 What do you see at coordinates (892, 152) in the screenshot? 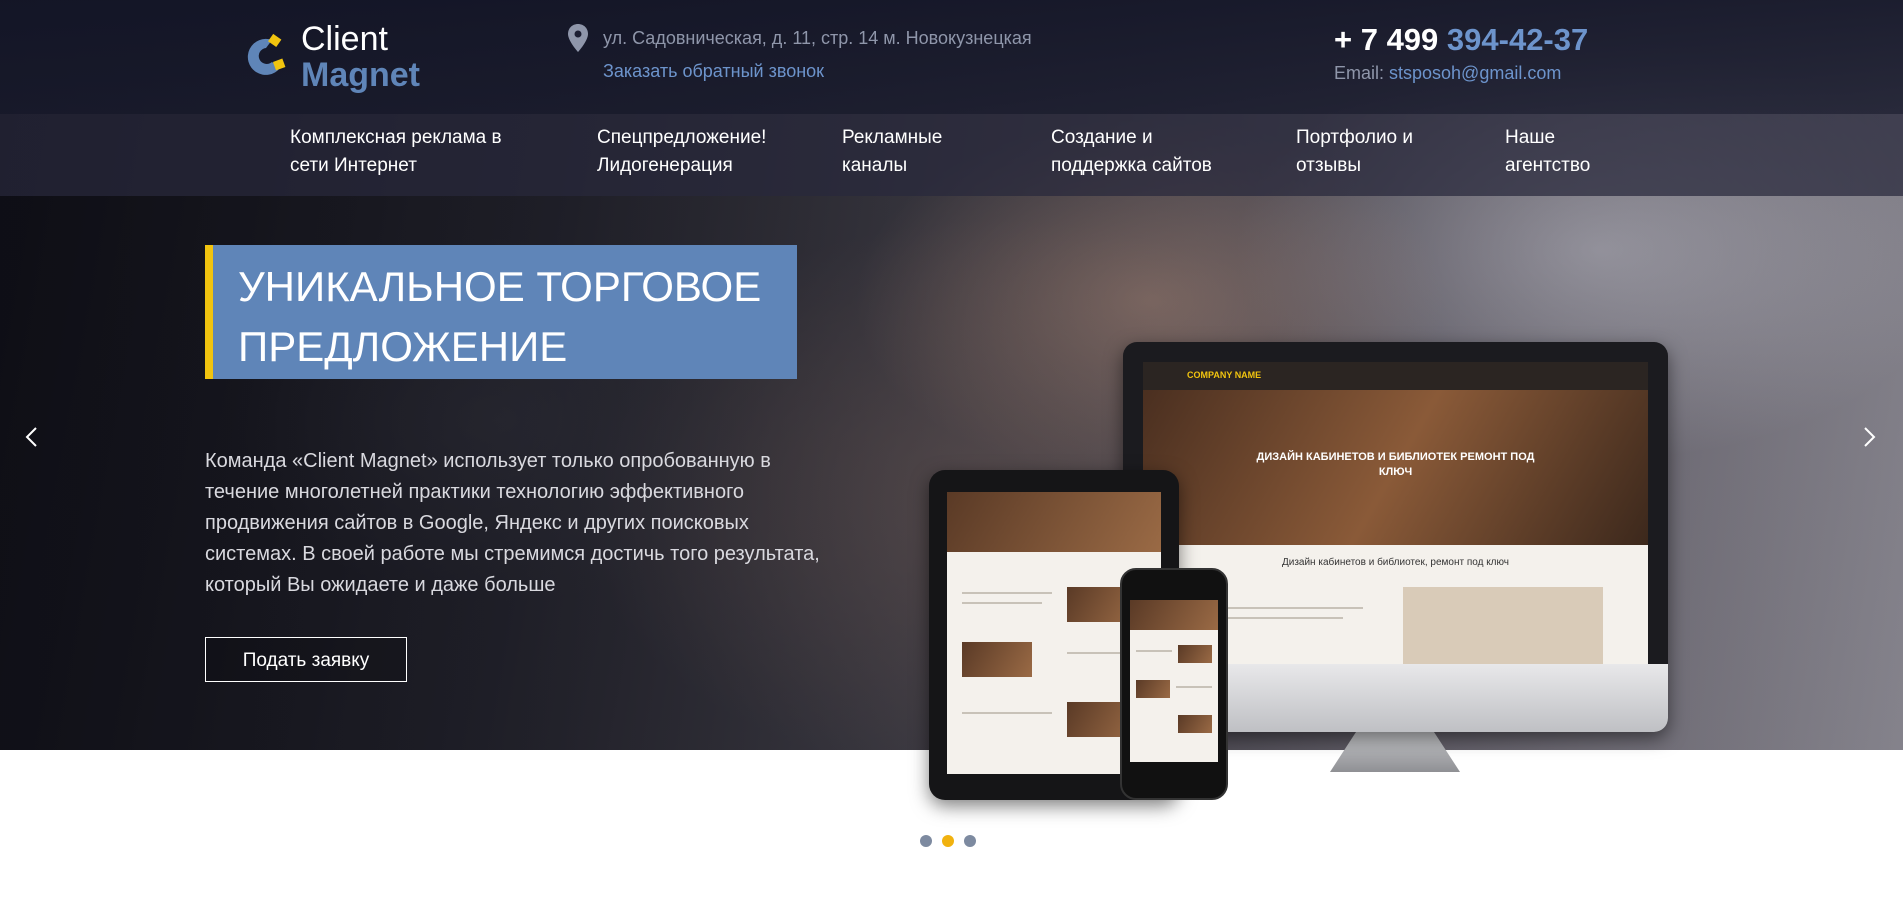
I see `nav-item-ad-channels: Рекламные каналы` at bounding box center [892, 152].